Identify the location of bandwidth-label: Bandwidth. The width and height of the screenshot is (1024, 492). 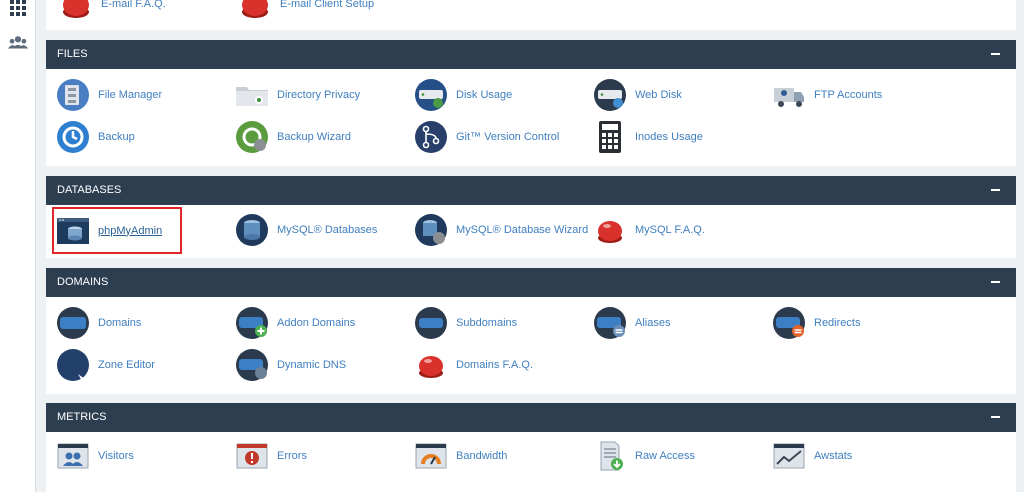
(482, 456).